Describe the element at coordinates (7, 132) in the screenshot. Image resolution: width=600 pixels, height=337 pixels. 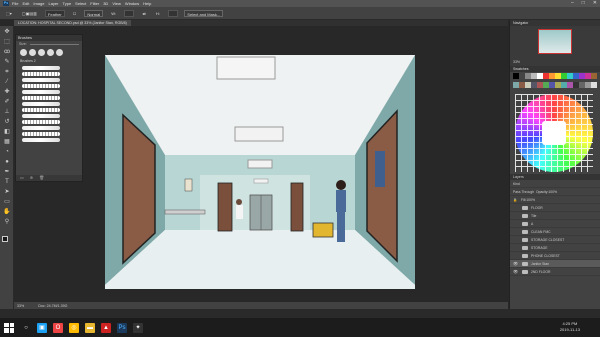
I see `eraser-tool-icon: ◧` at that location.